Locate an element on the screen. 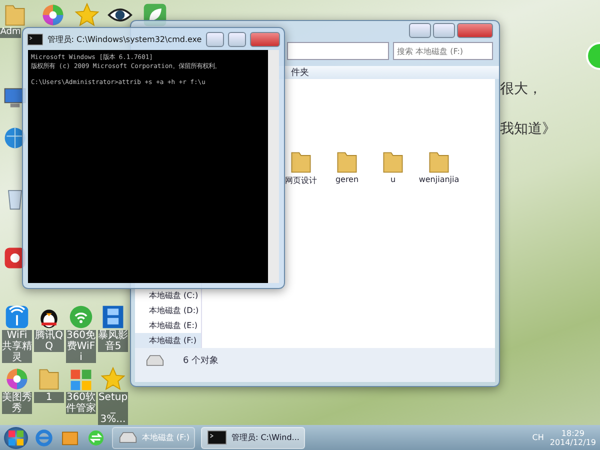 Image resolution: width=600 pixels, height=450 pixels. film-icon is located at coordinates (113, 317).